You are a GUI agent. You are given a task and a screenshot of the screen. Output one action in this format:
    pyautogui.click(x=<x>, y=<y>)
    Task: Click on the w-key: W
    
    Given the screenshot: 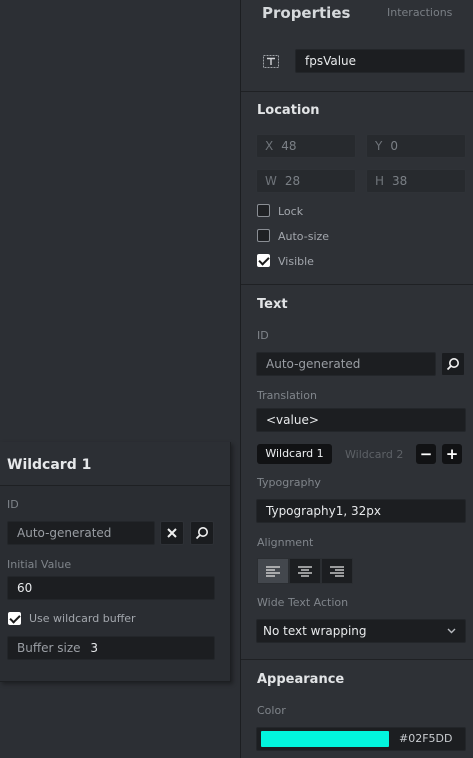 What is the action you would take?
    pyautogui.click(x=271, y=181)
    